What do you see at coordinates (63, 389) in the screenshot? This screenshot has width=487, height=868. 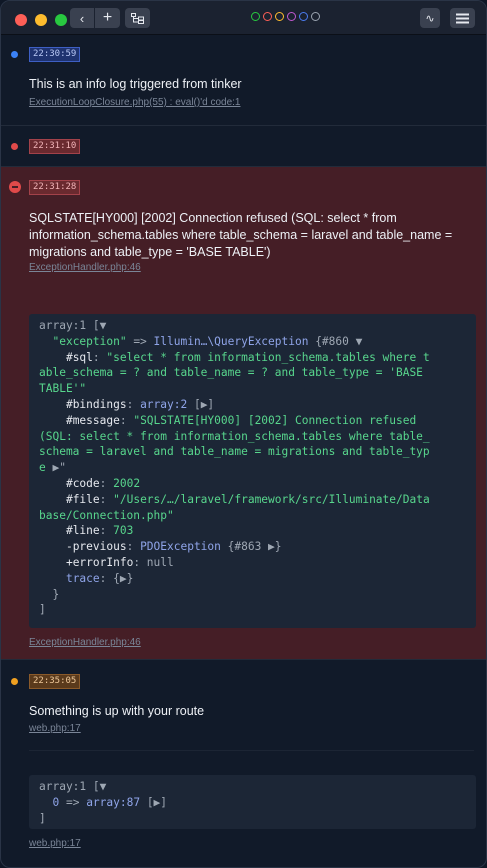 I see `dump-line: TABLE'"` at bounding box center [63, 389].